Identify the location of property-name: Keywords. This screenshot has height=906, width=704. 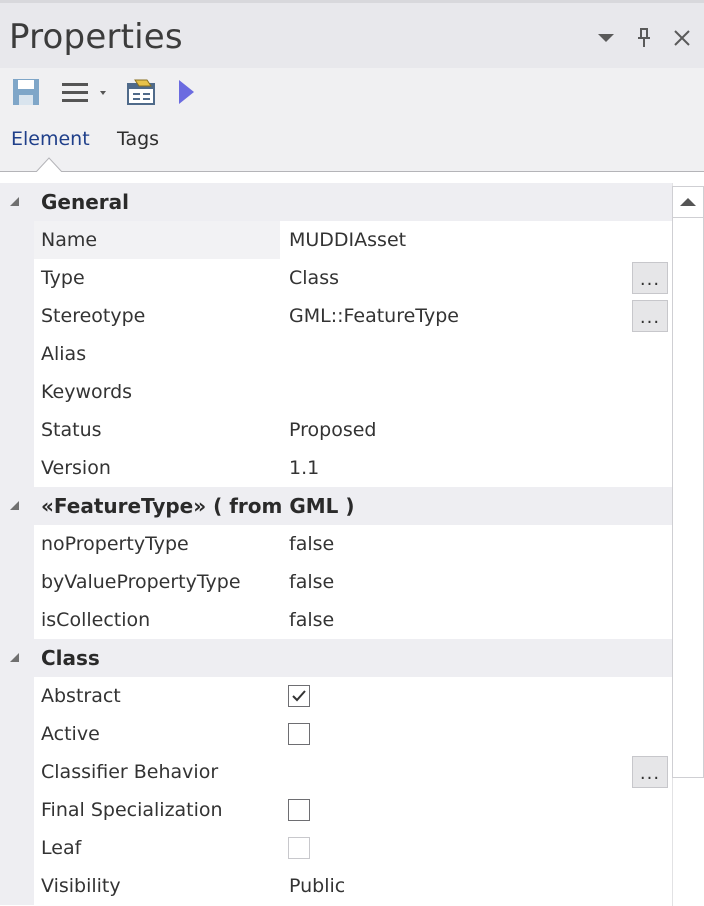
(87, 392).